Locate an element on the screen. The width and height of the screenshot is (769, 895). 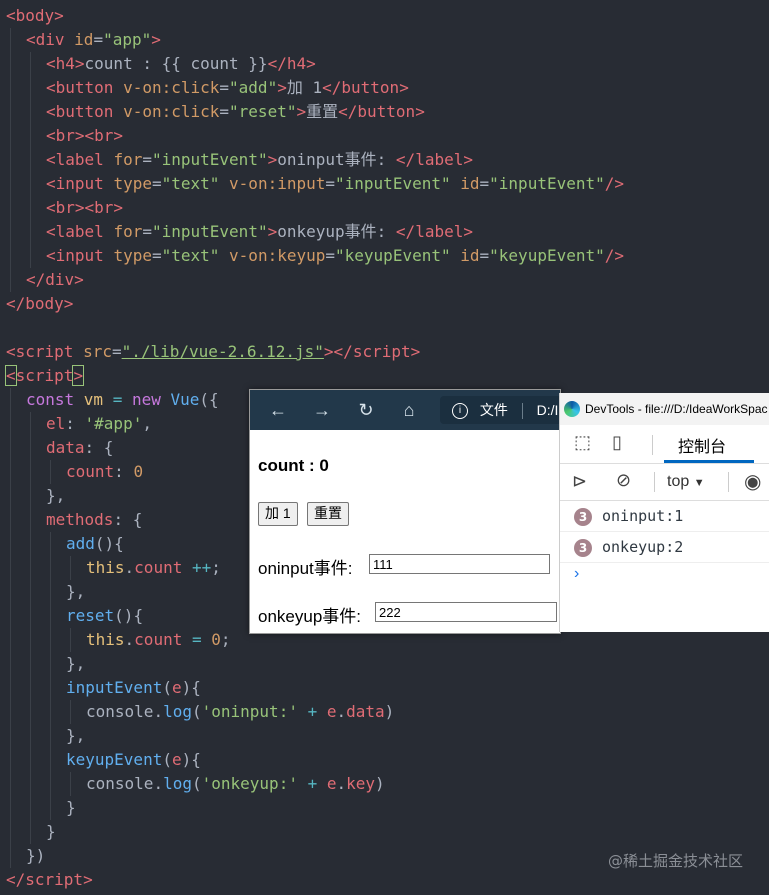
code-token: "reset" is located at coordinates (263, 111).